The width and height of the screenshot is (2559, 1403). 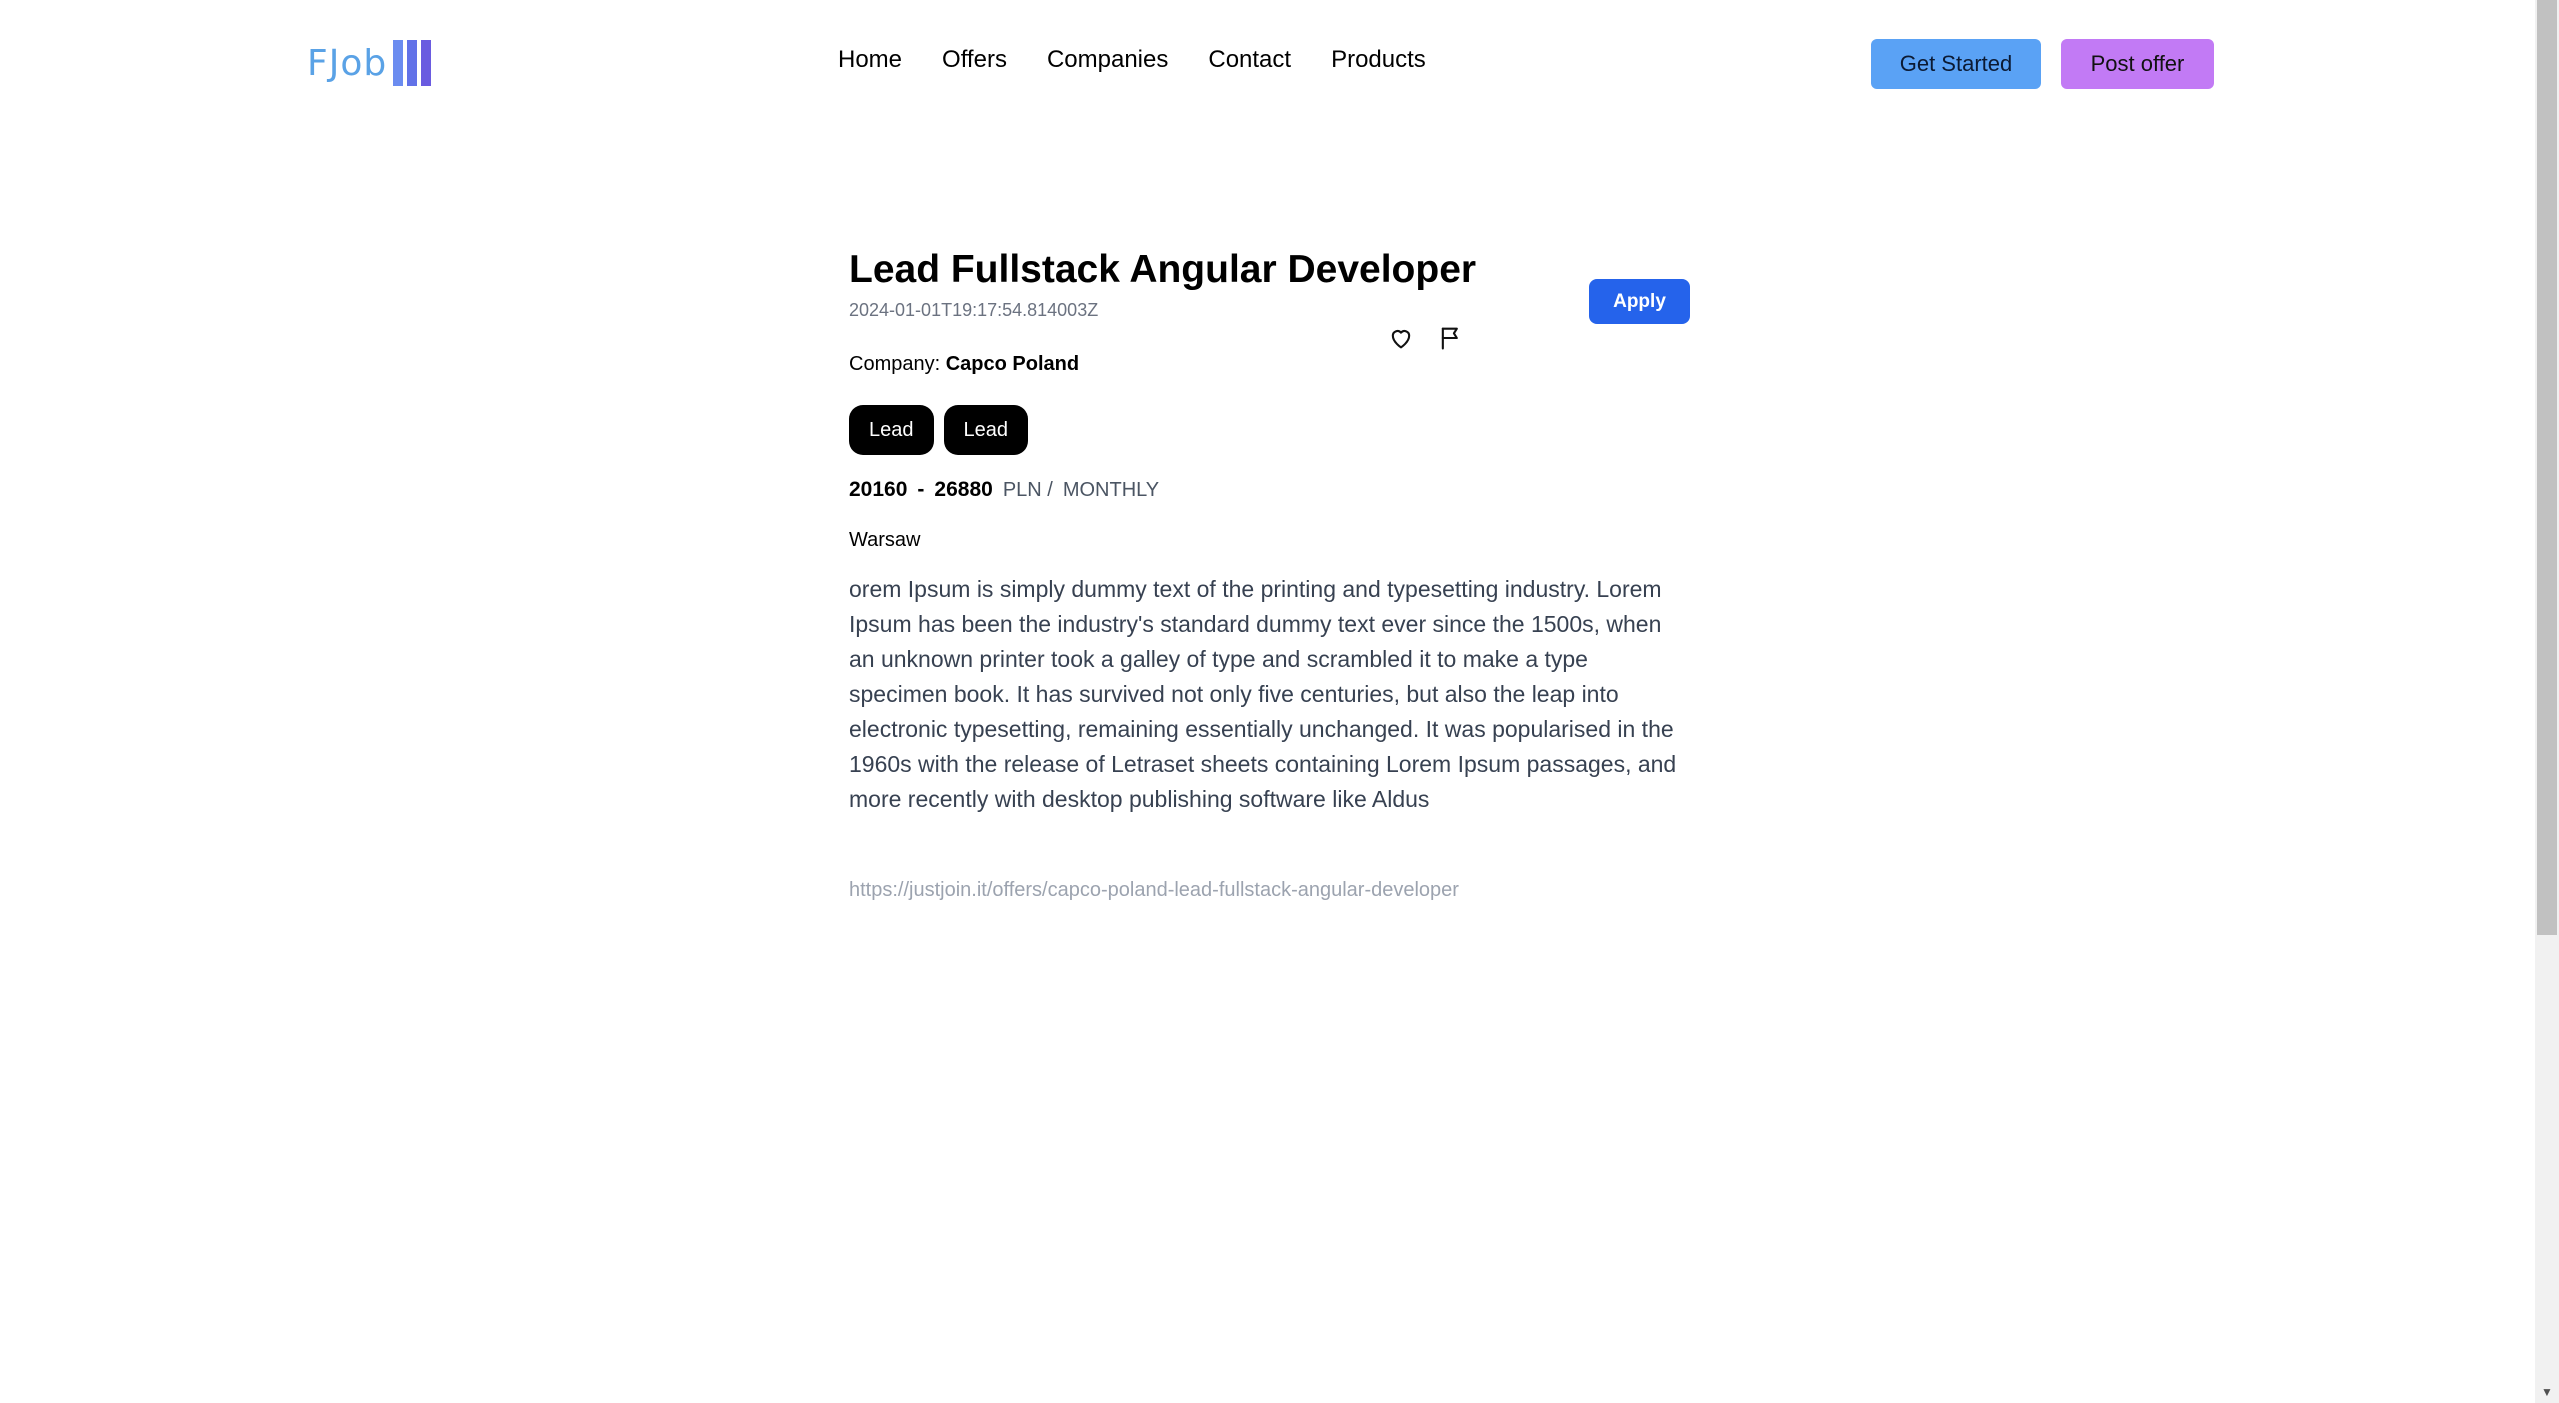 I want to click on salary-min: 20160, so click(x=878, y=489).